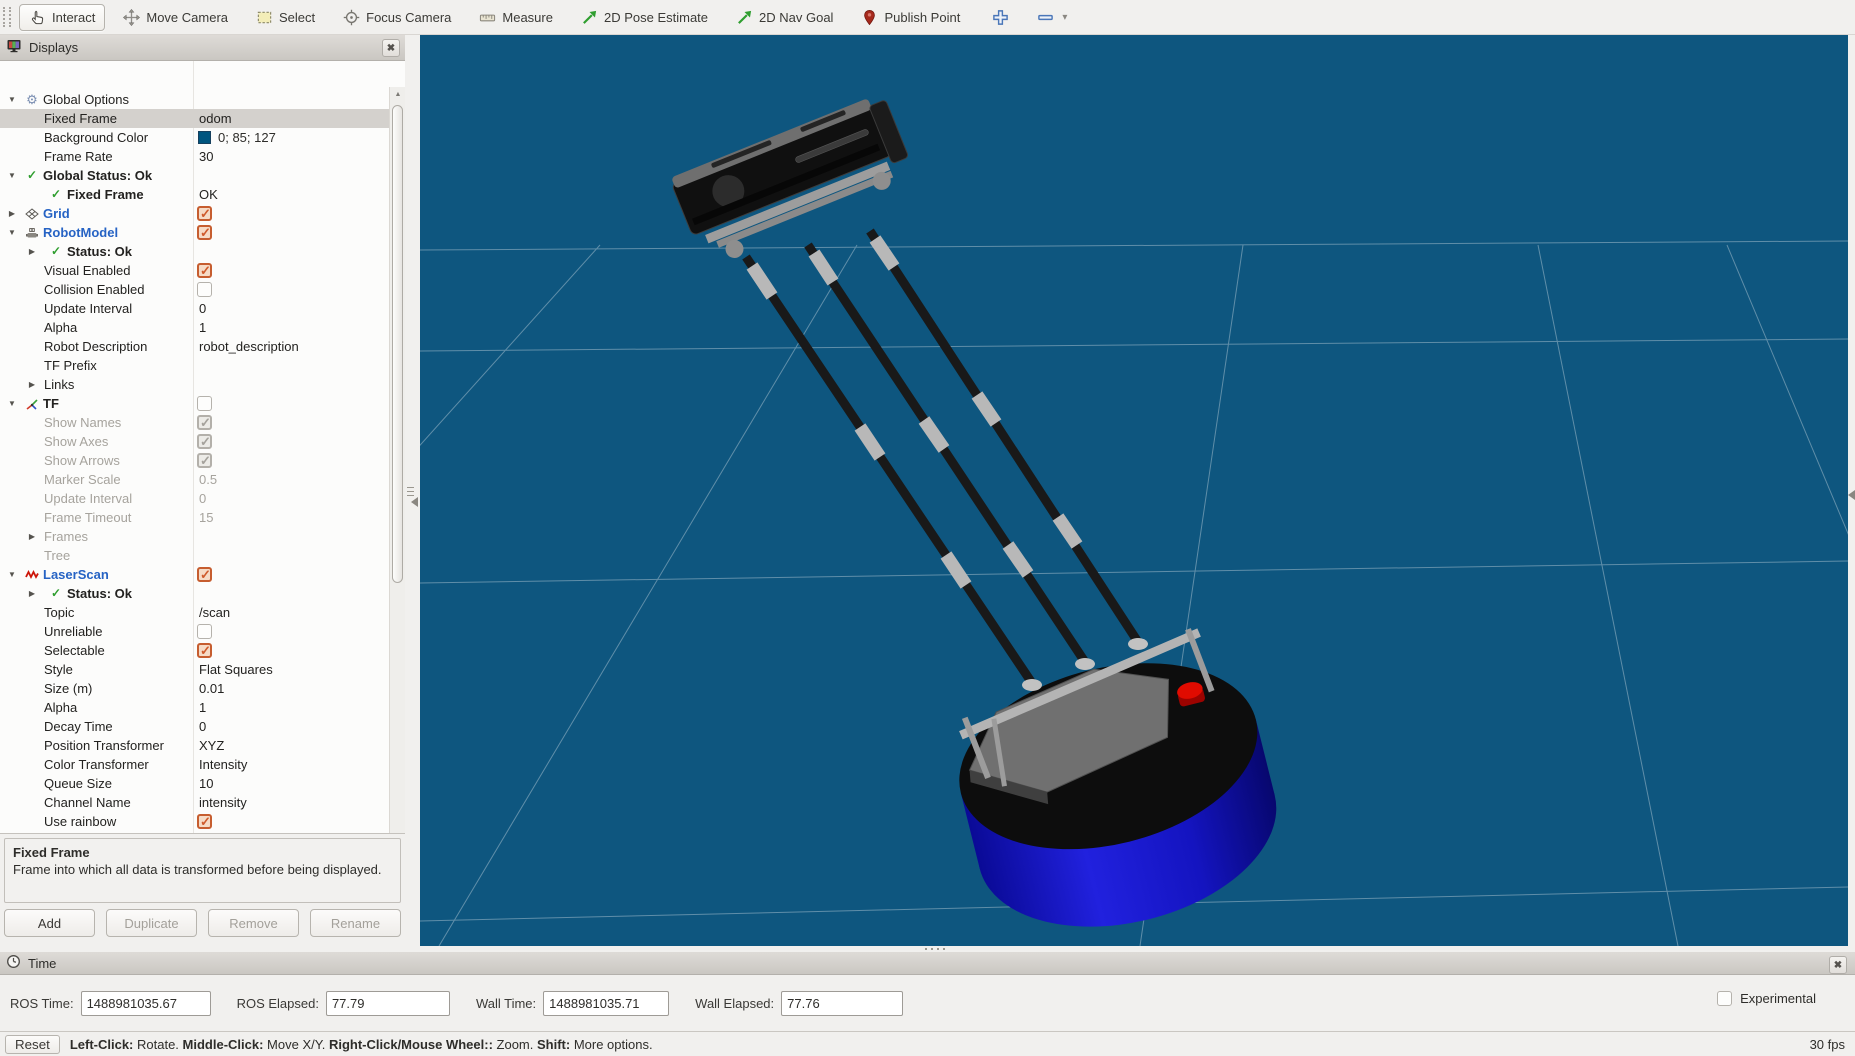 The width and height of the screenshot is (1855, 1056). I want to click on property-value: odom, so click(215, 118).